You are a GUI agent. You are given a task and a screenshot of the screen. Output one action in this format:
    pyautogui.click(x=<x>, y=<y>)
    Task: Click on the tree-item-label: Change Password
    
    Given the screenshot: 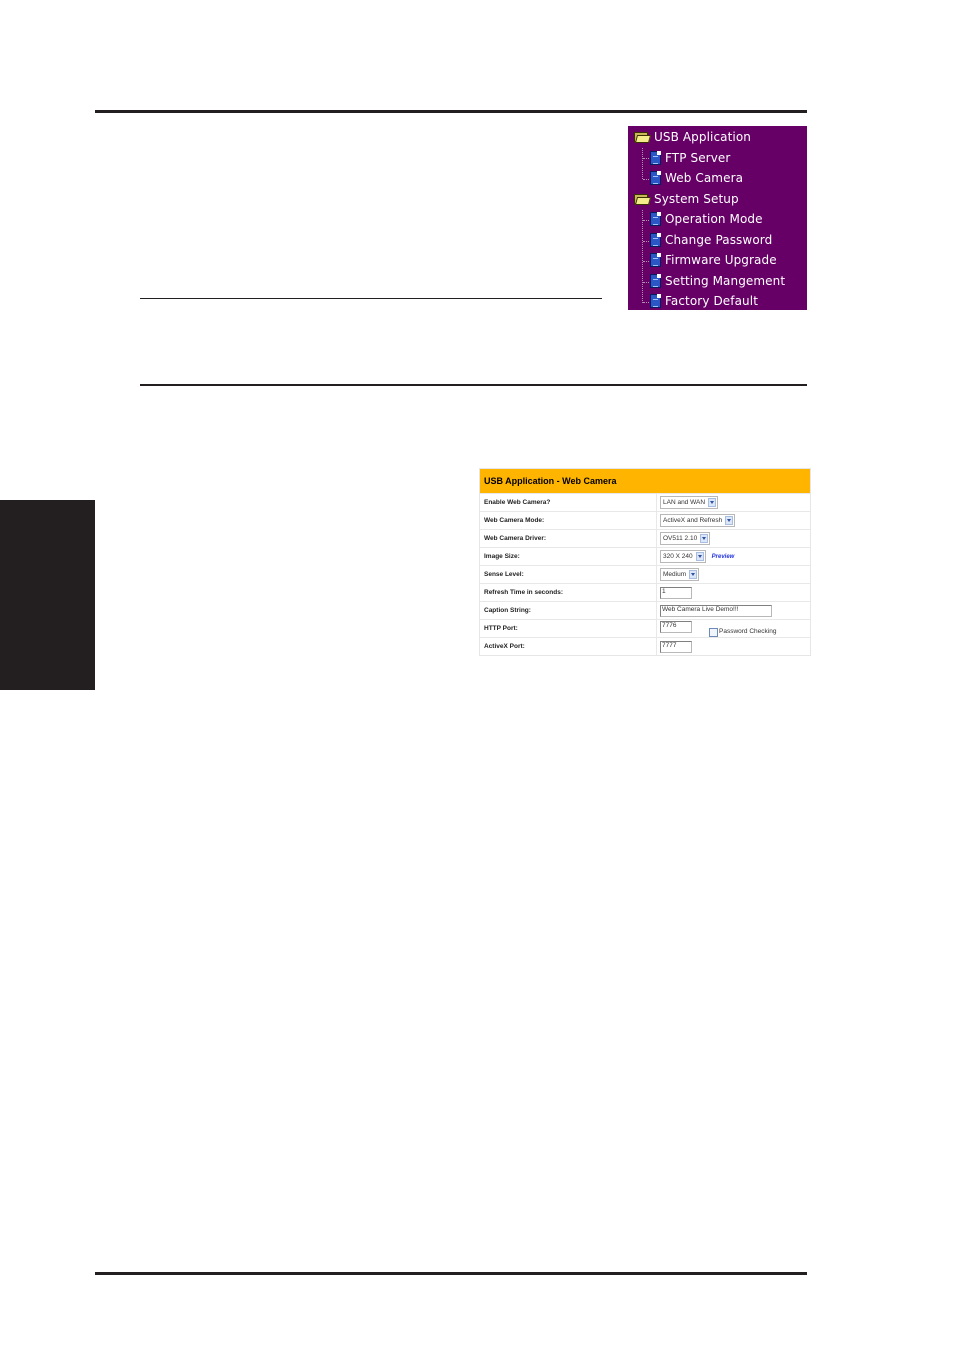 What is the action you would take?
    pyautogui.click(x=719, y=240)
    